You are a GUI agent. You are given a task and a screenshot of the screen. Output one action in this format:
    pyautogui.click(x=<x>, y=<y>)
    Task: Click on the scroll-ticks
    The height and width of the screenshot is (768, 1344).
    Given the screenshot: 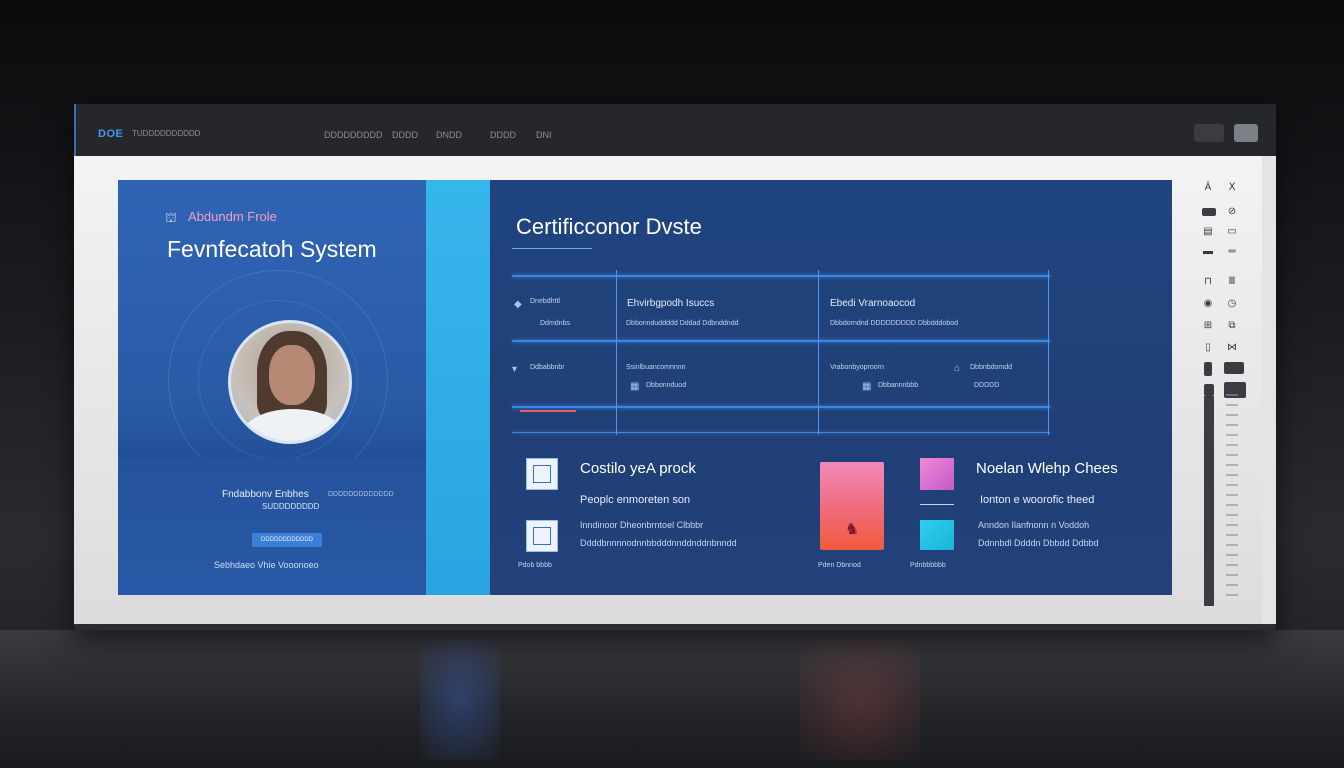 What is the action you would take?
    pyautogui.click(x=1232, y=499)
    